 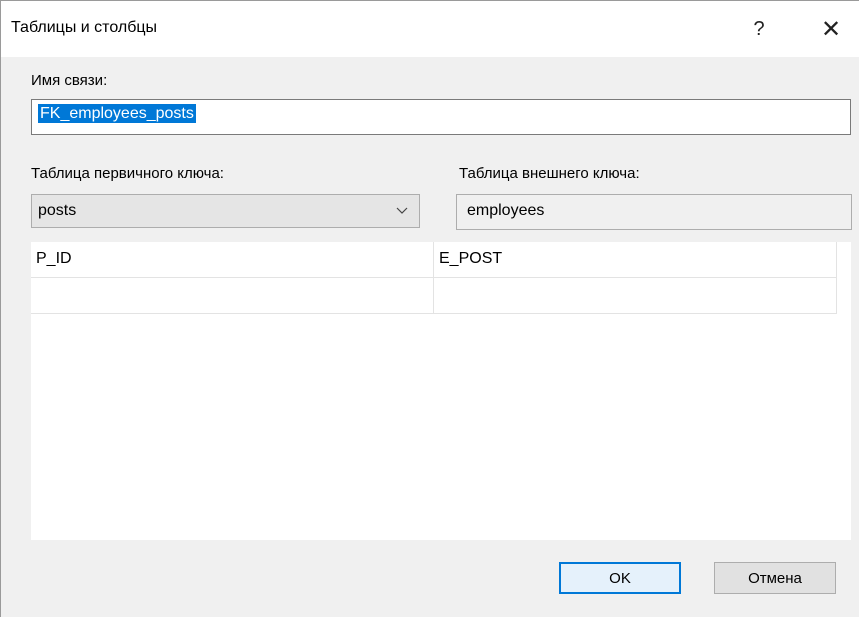 What do you see at coordinates (635, 296) in the screenshot?
I see `foreign-column-cell` at bounding box center [635, 296].